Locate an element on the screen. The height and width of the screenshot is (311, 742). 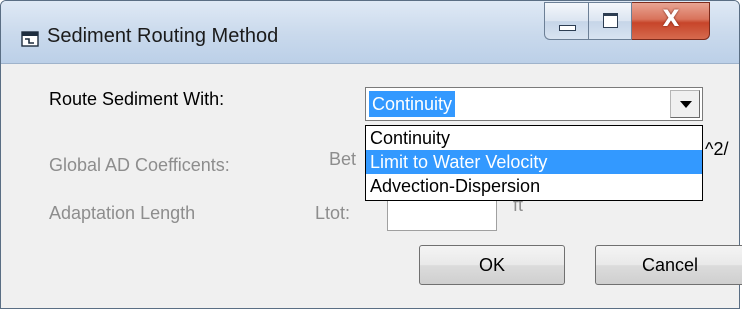
dropdown-option-advection-dispersion: Advection-Dispersion is located at coordinates (534, 186).